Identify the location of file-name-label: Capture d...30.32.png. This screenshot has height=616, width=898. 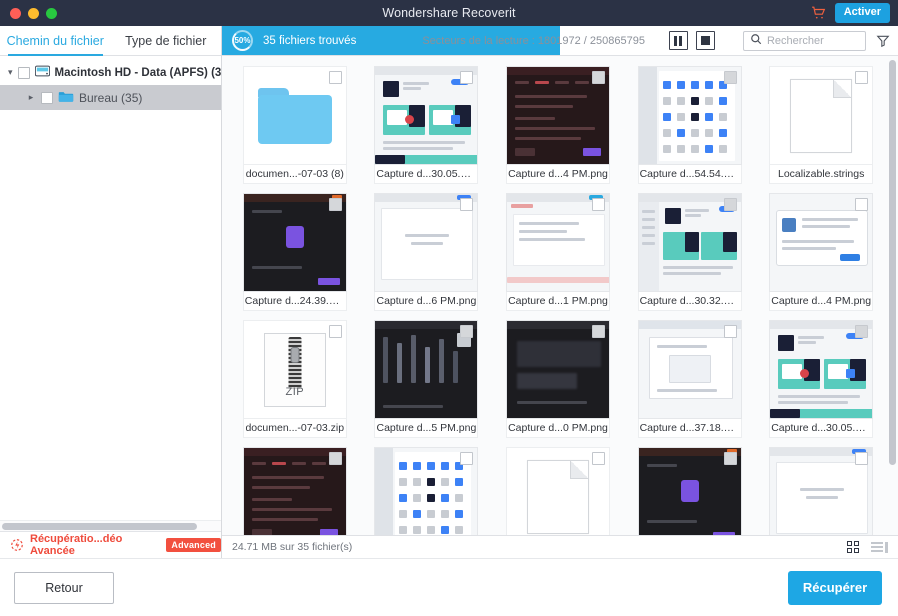
(689, 301).